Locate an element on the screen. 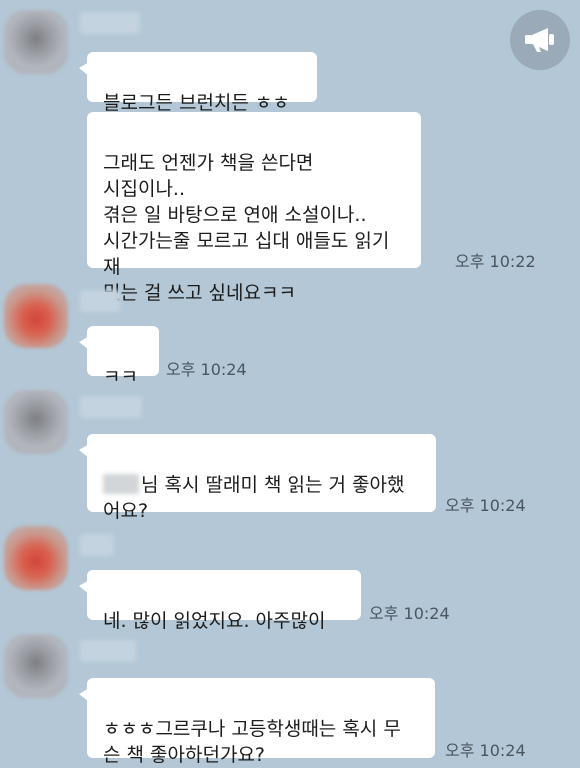 The height and width of the screenshot is (768, 580). message-text: 님 혹시 딸래미 책 읽는 거 좋아했 어요? is located at coordinates (254, 498).